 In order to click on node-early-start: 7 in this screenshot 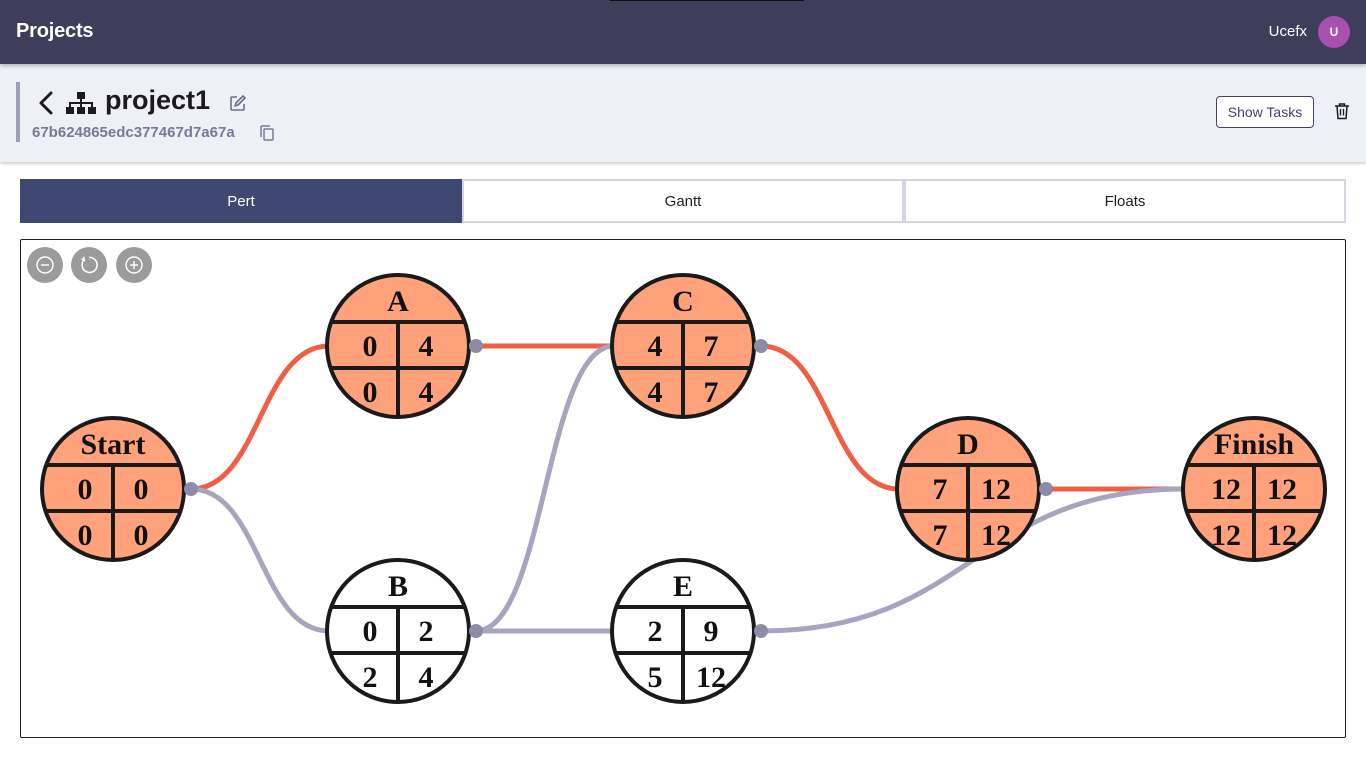, I will do `click(940, 489)`.